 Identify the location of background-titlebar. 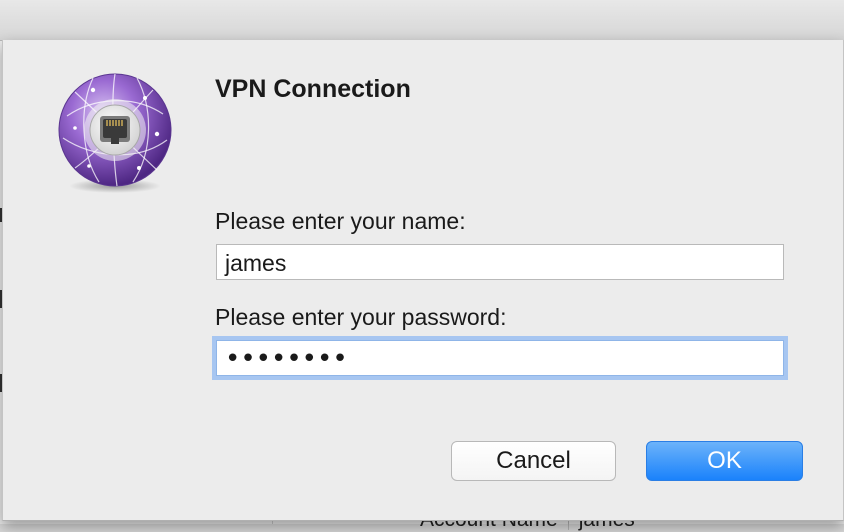
(422, 20).